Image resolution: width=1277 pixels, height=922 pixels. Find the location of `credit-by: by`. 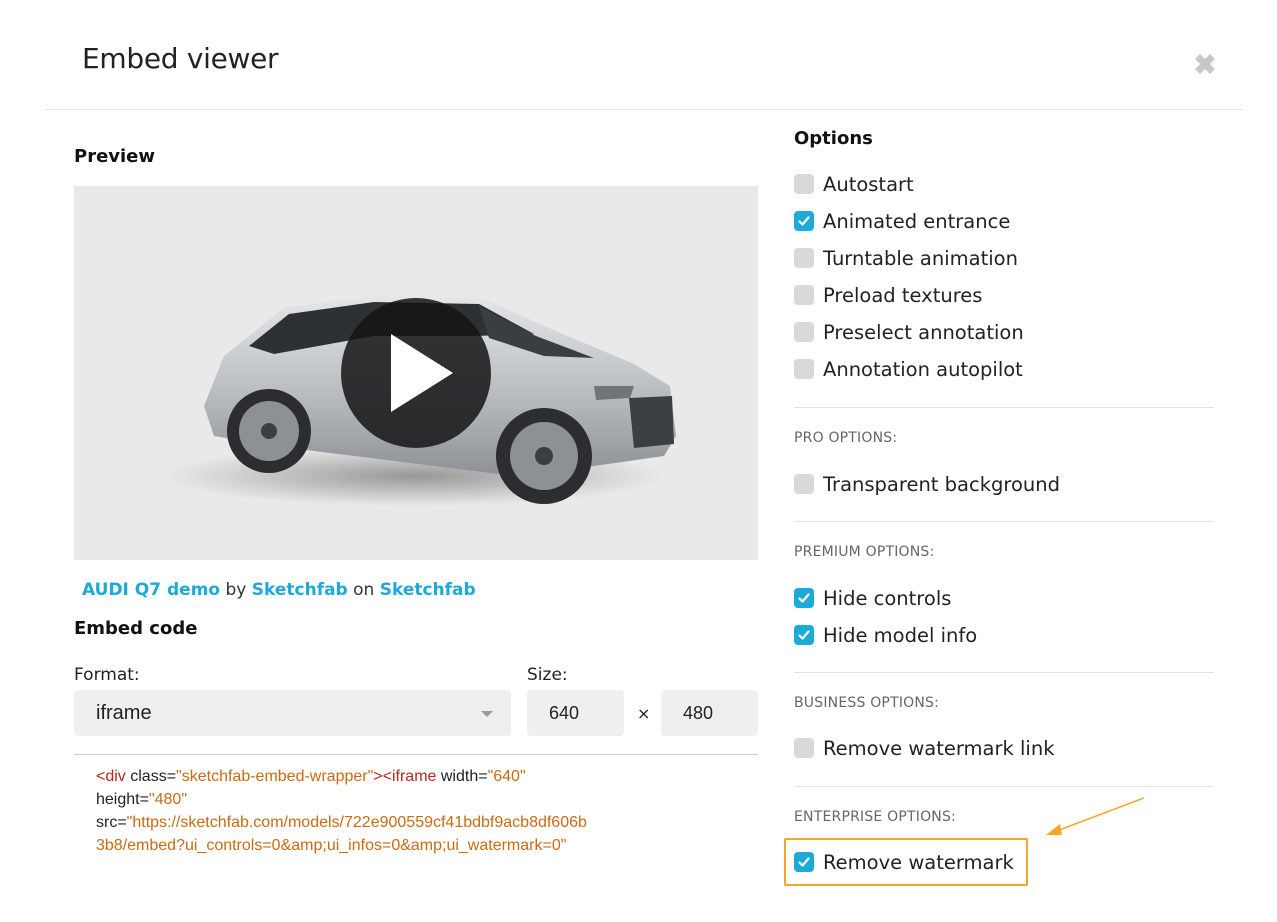

credit-by: by is located at coordinates (236, 590).